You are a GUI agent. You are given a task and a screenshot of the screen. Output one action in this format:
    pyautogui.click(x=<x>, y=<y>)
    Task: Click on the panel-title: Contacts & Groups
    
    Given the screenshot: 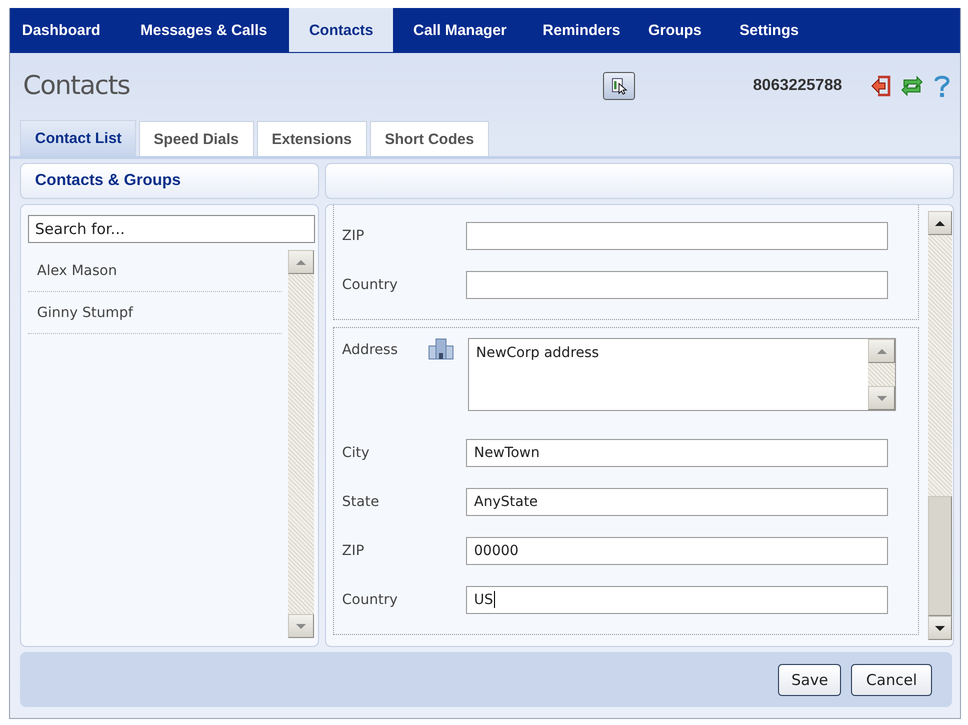 What is the action you would take?
    pyautogui.click(x=108, y=181)
    